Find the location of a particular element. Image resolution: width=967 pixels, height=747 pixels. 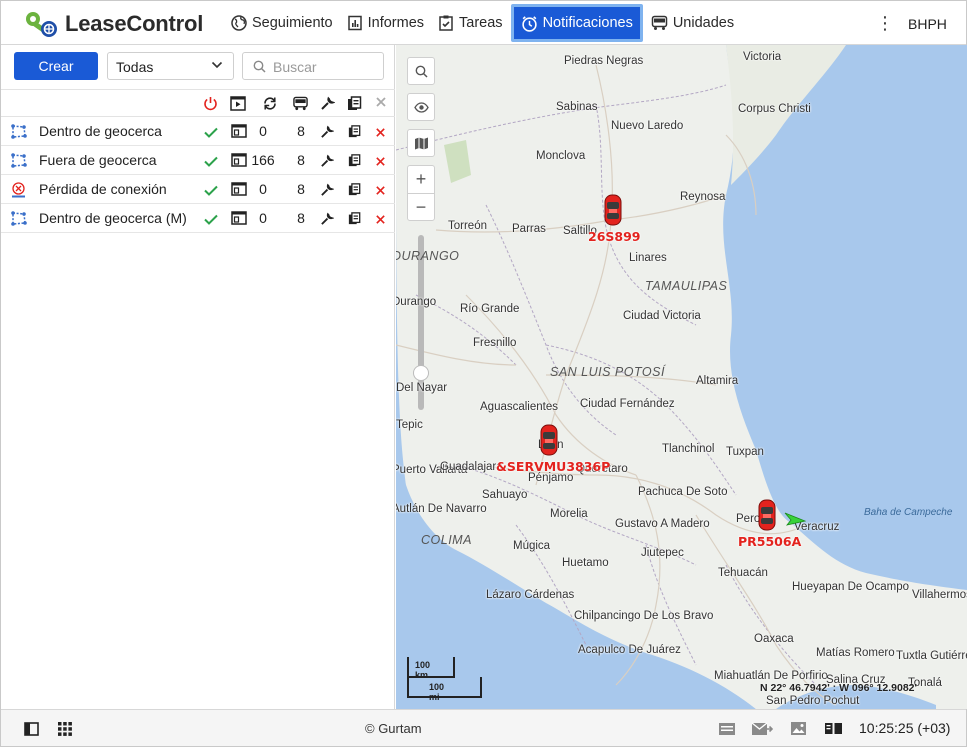

notification-row: Dentro de geocerca (M) 0 8 is located at coordinates (198, 218).